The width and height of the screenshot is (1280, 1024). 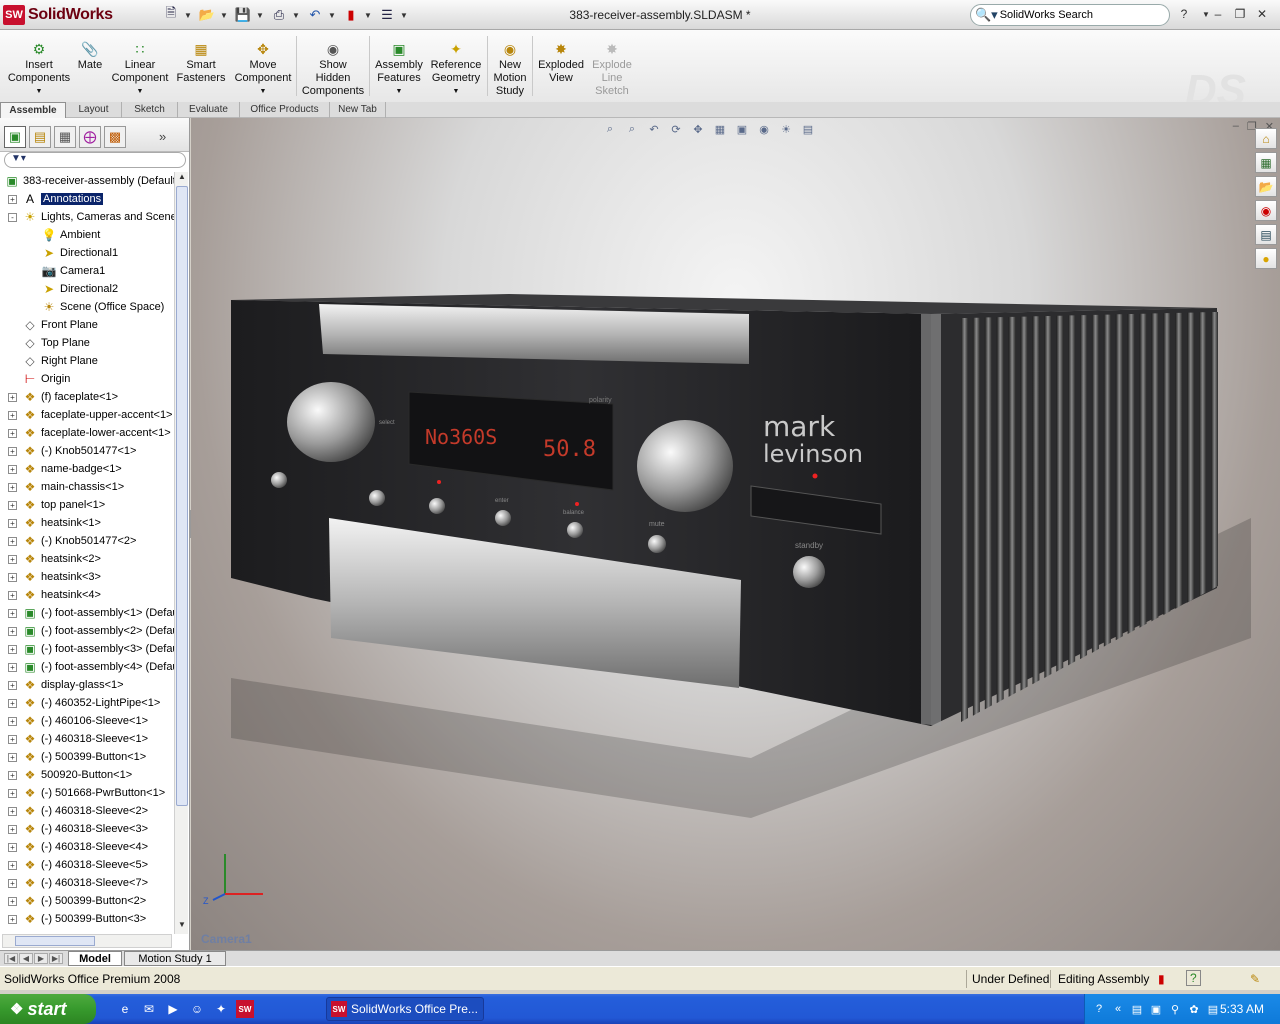 I want to click on tree-item: + ❖ (-) 460318-Sleeve<1>, so click(x=87, y=739).